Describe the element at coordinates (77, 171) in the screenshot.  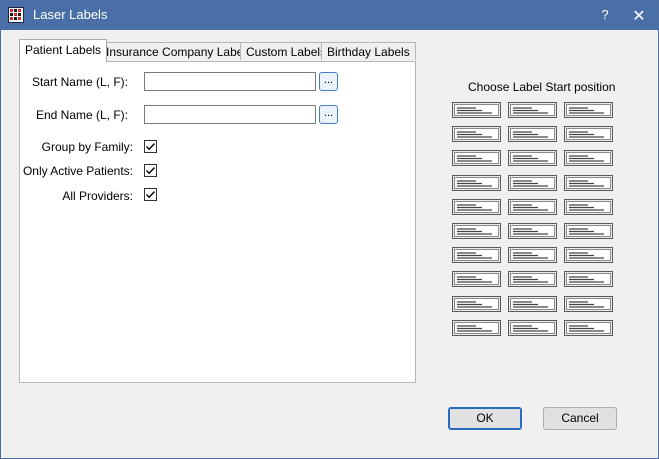
I see `only-active-patients-label: Only Active Patients:` at that location.